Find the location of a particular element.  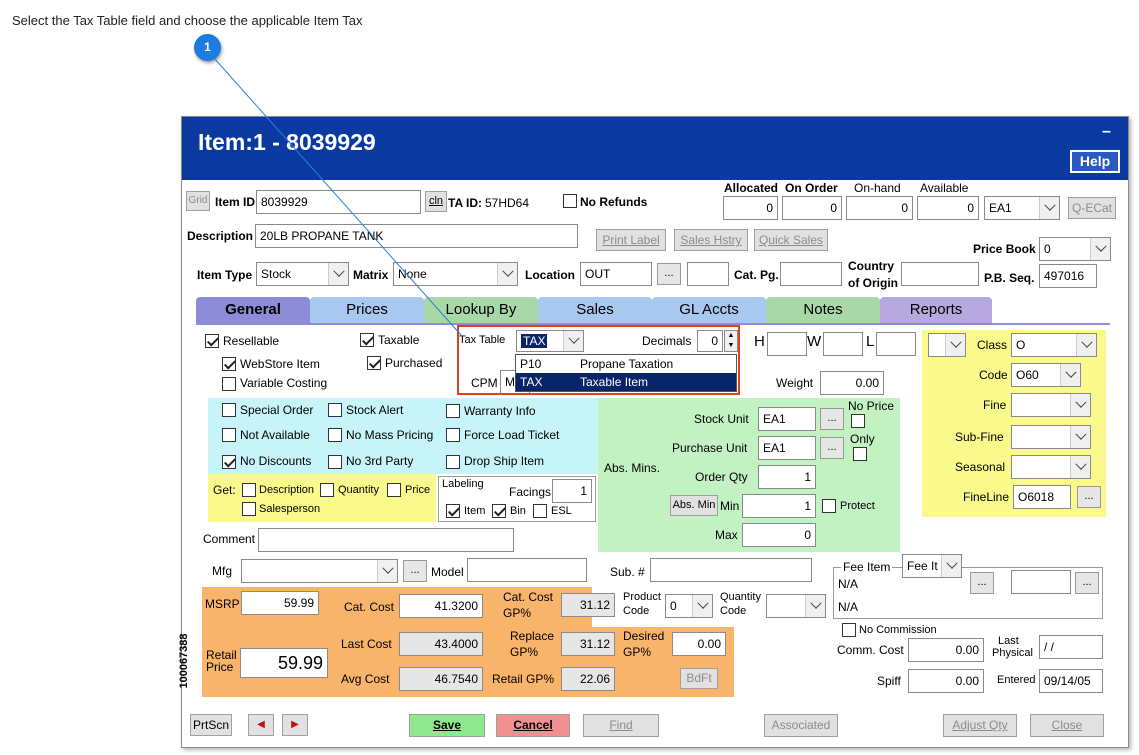

cancel-button: Cancel is located at coordinates (533, 725).